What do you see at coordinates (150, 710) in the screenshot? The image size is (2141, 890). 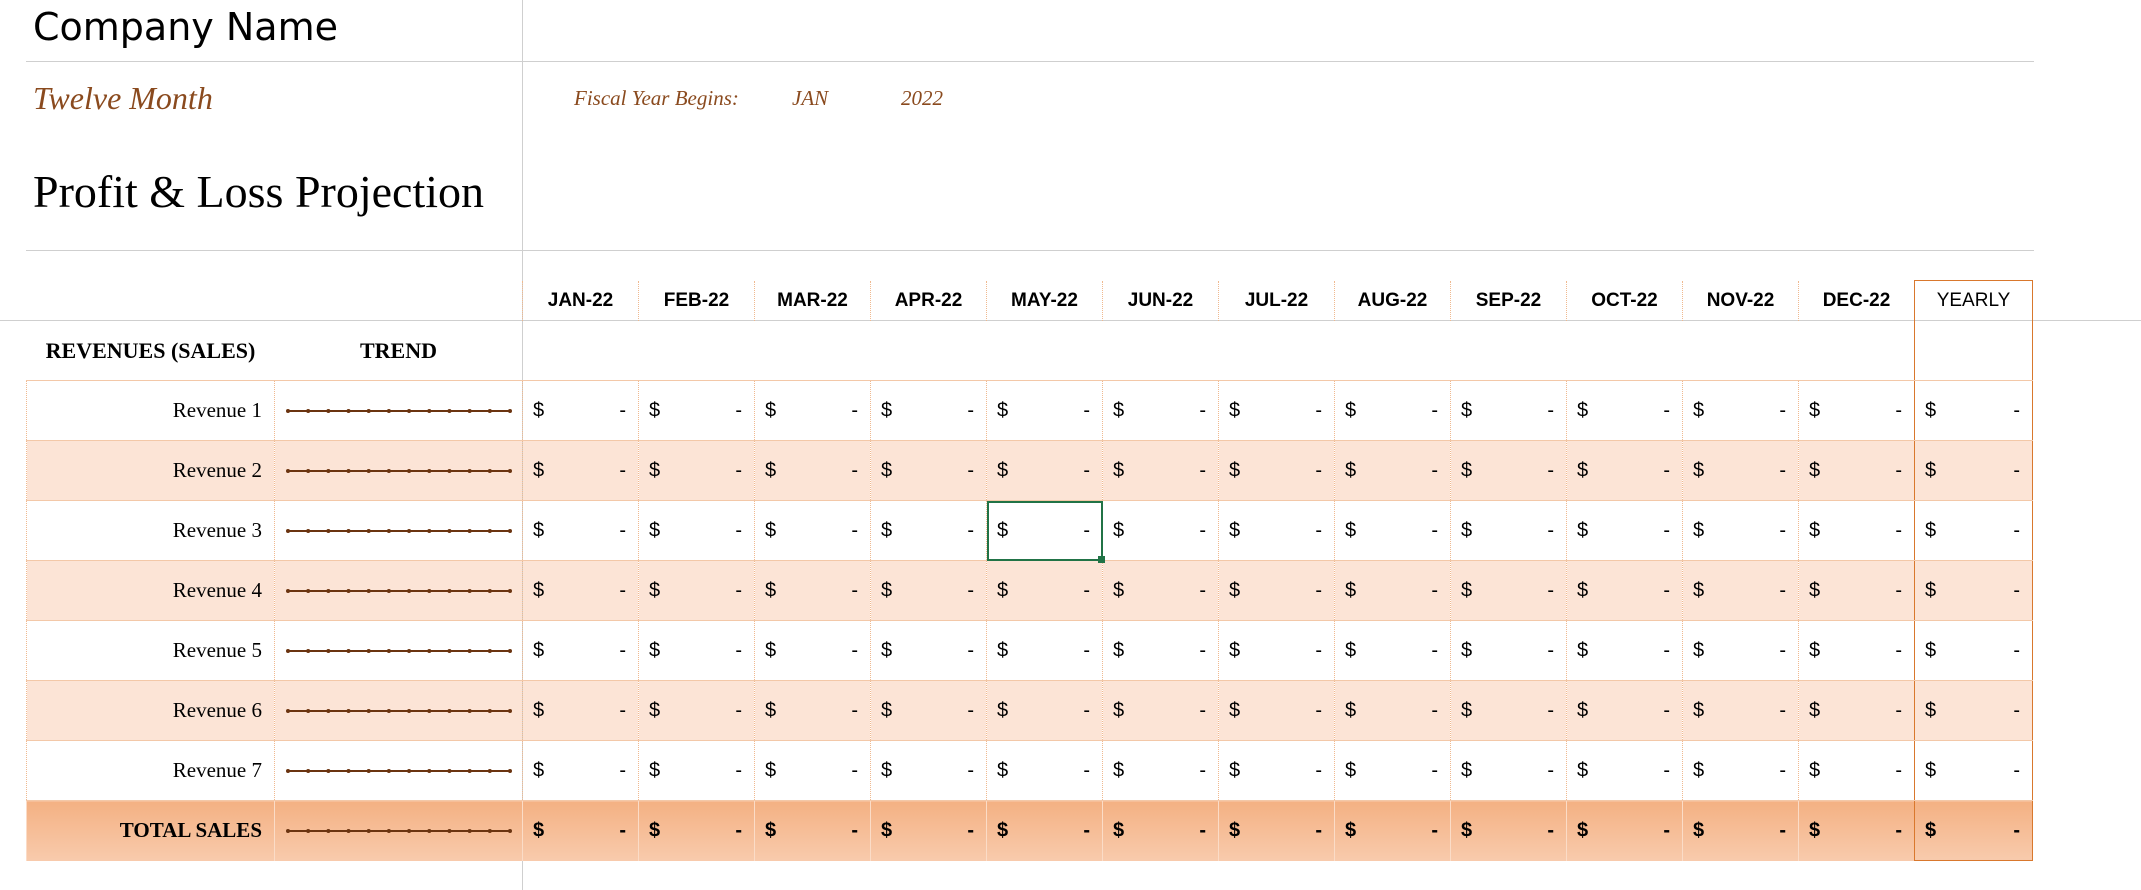 I see `row-label: Revenue 6` at bounding box center [150, 710].